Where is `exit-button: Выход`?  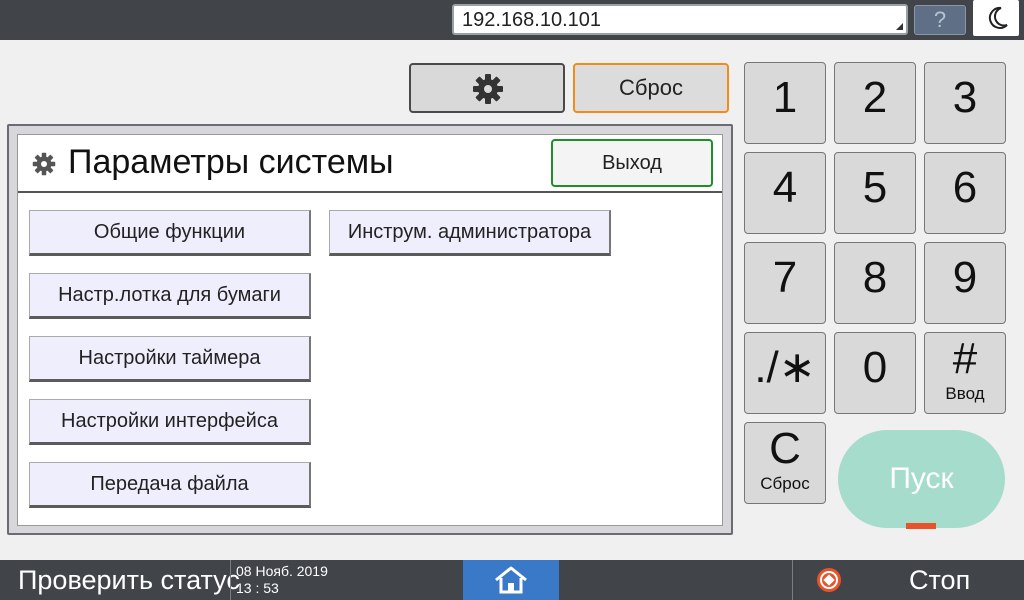 exit-button: Выход is located at coordinates (632, 163).